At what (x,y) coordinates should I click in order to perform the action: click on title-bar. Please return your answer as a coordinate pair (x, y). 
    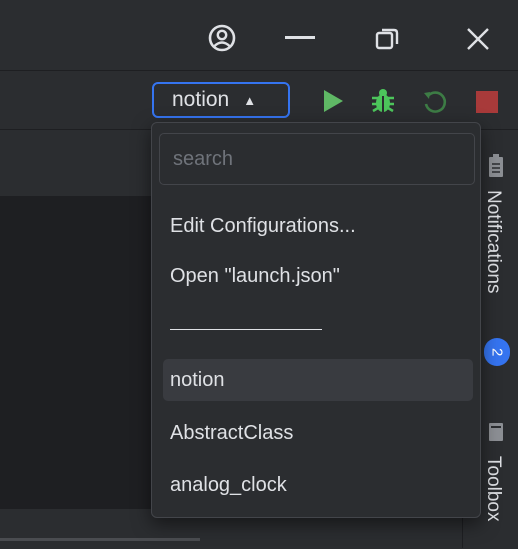
    Looking at the image, I should click on (259, 35).